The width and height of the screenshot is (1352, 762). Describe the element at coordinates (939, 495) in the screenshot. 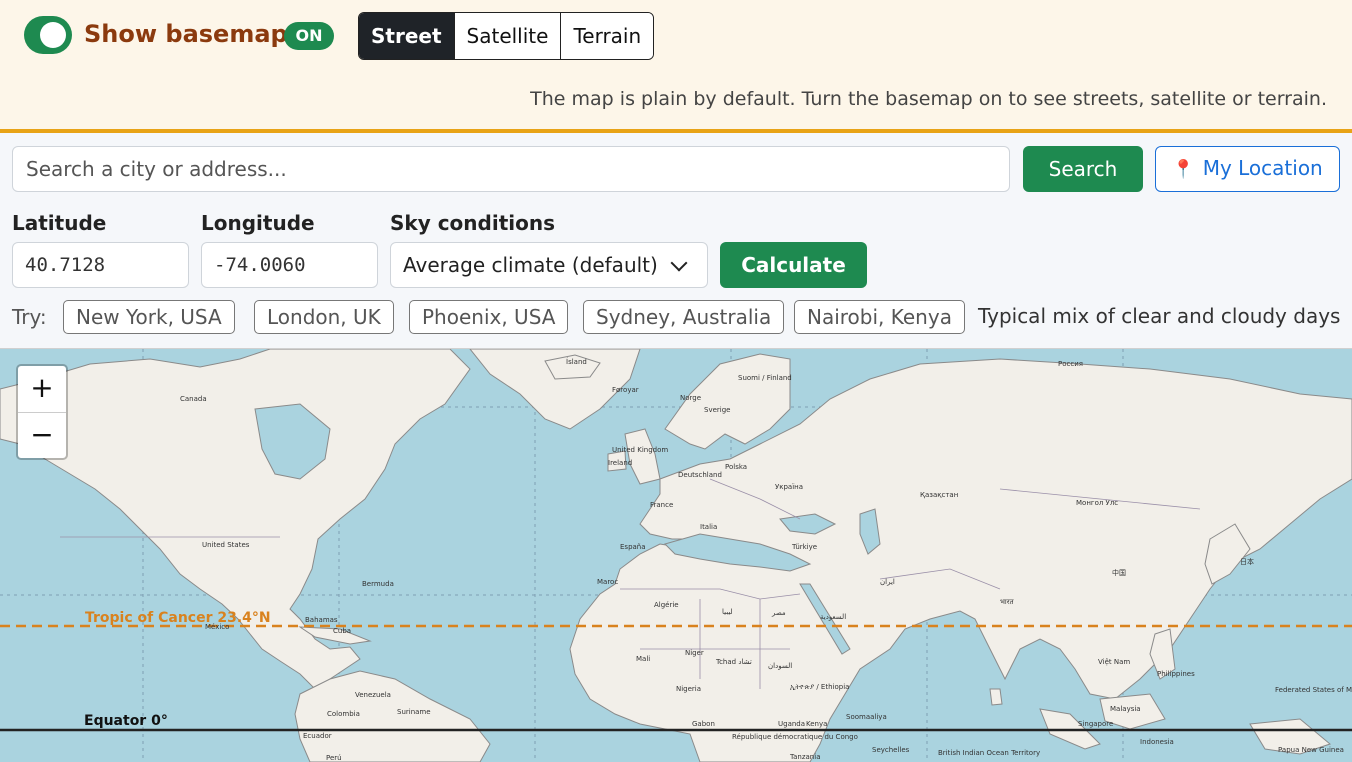

I see `place-label: Қазақстан` at that location.